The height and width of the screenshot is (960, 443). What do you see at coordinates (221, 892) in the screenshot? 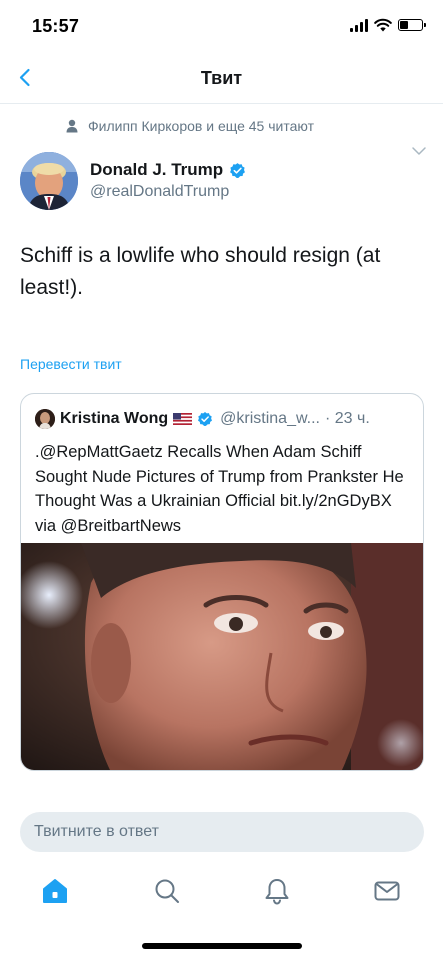
I see `tab-bar` at bounding box center [221, 892].